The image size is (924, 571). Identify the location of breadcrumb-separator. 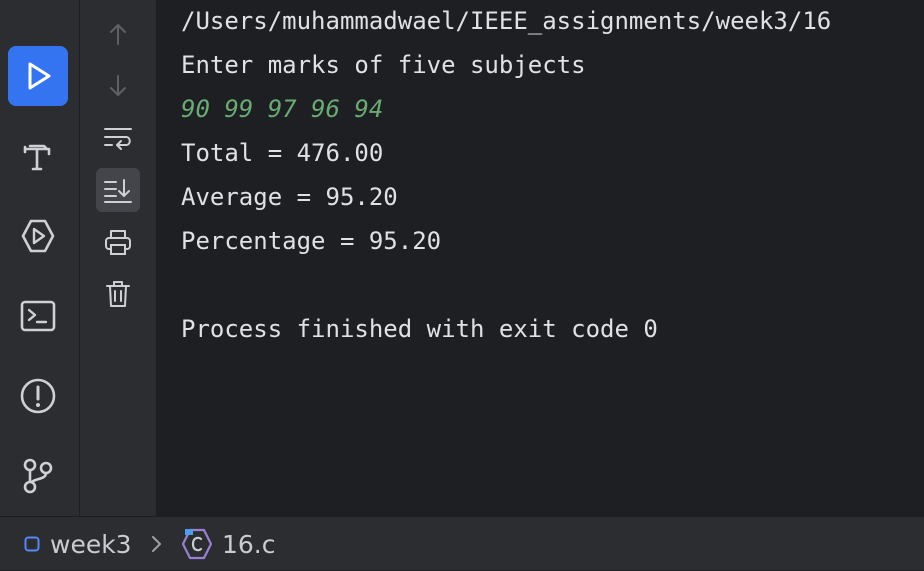
(157, 544).